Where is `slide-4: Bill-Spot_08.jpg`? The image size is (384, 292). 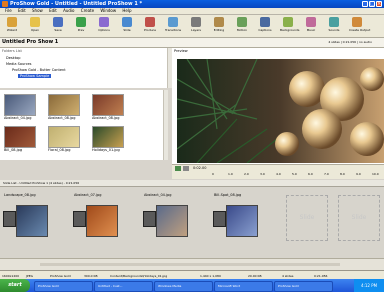 slide-4: Bill-Spot_08.jpg is located at coordinates (240, 220).